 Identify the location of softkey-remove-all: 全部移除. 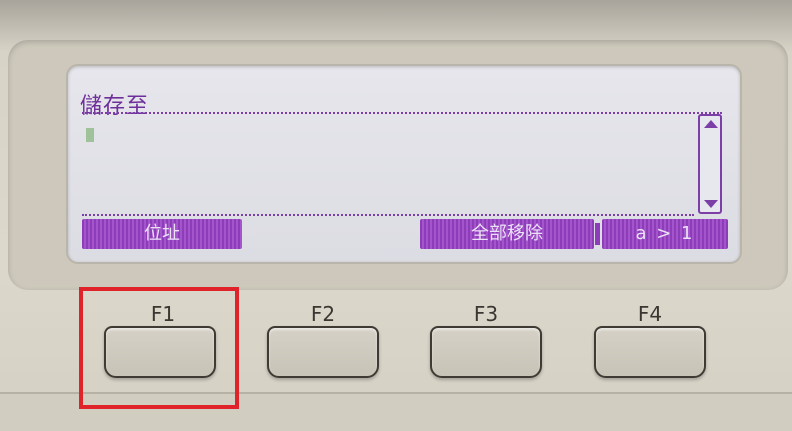
(507, 234).